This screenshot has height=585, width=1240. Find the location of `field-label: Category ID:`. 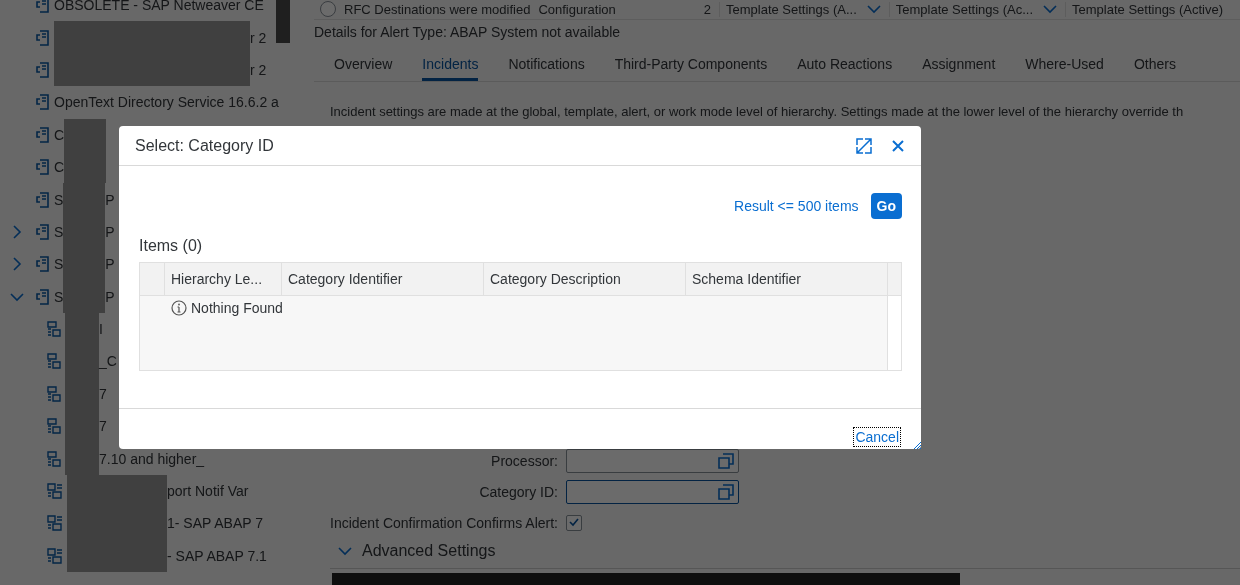

field-label: Category ID: is located at coordinates (518, 492).